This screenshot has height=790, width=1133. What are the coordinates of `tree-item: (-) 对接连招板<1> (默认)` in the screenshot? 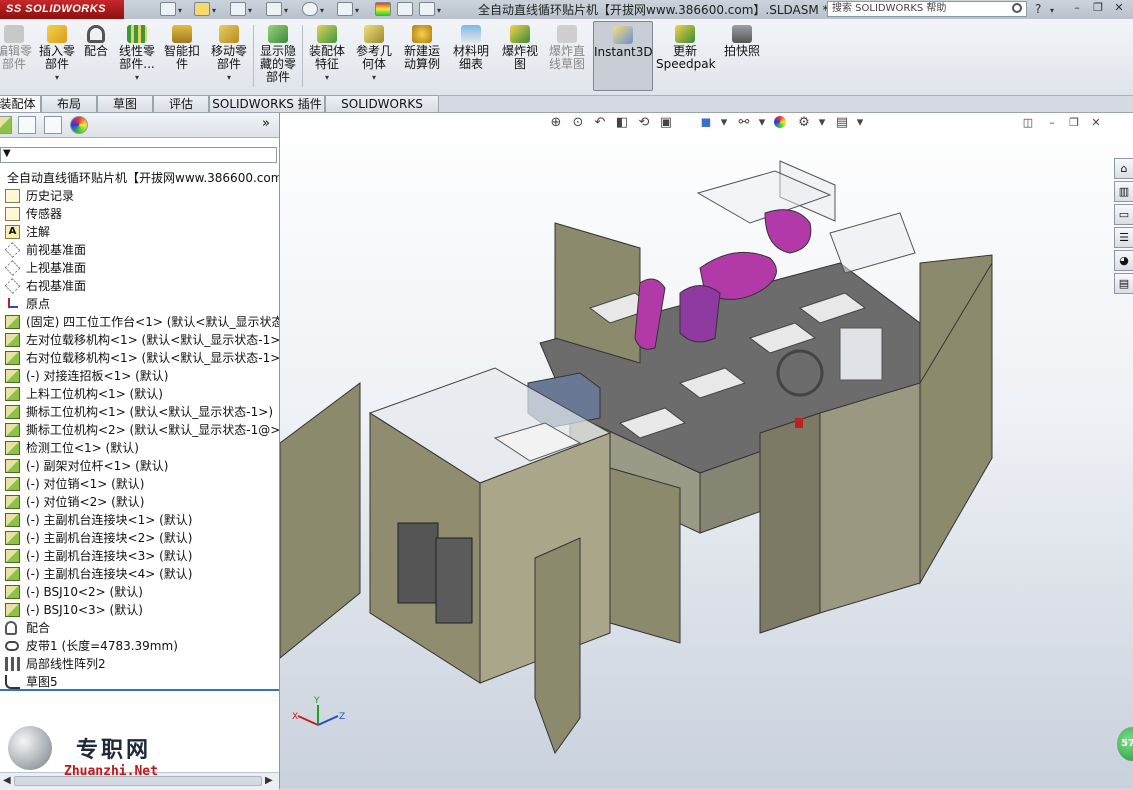 It's located at (139, 376).